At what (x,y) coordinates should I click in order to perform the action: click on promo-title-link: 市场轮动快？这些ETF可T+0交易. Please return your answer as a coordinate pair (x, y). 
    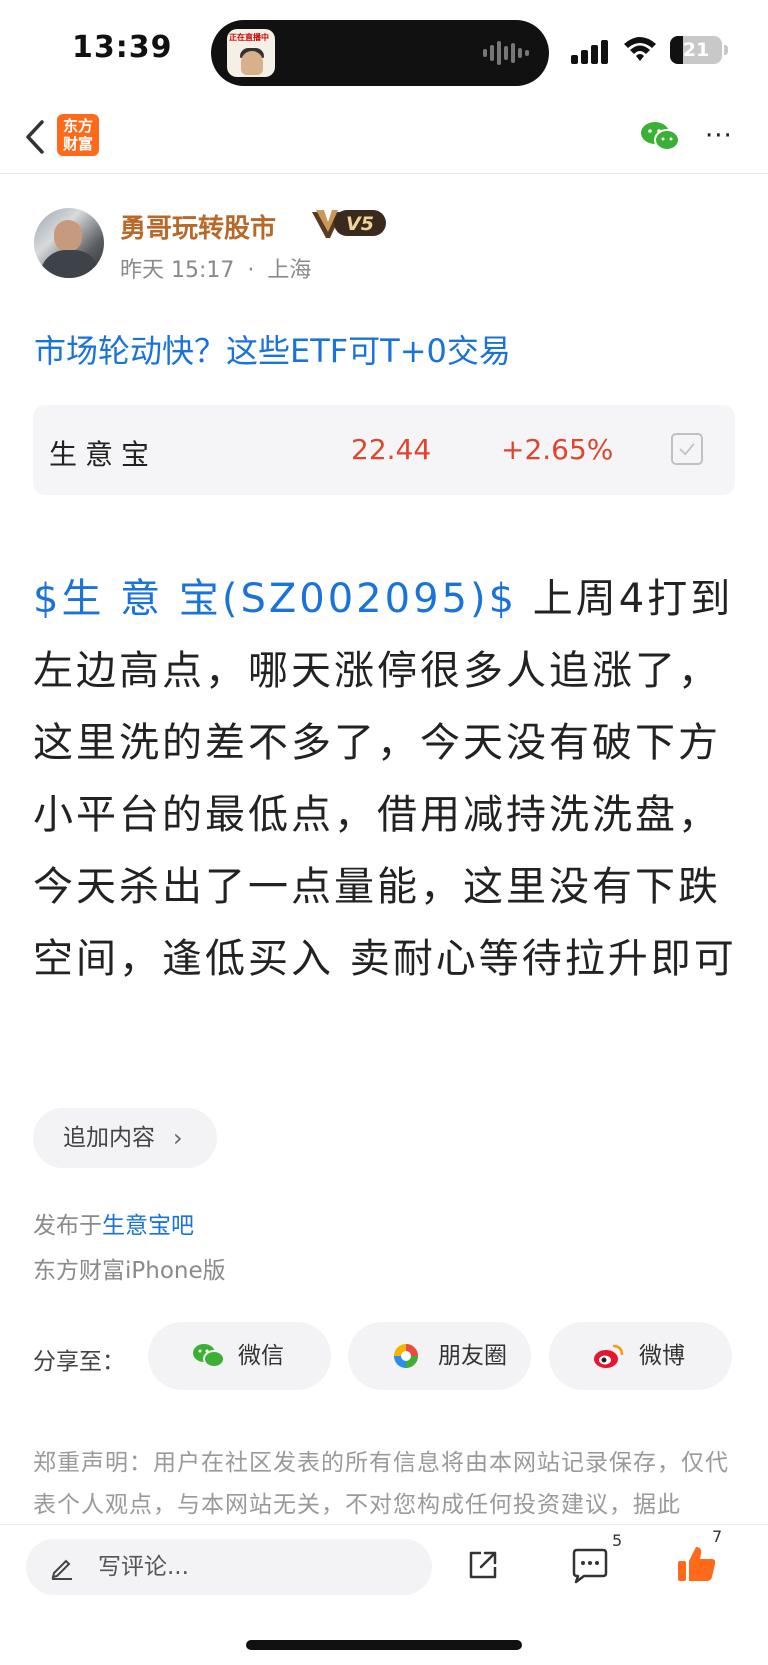
    Looking at the image, I should click on (272, 349).